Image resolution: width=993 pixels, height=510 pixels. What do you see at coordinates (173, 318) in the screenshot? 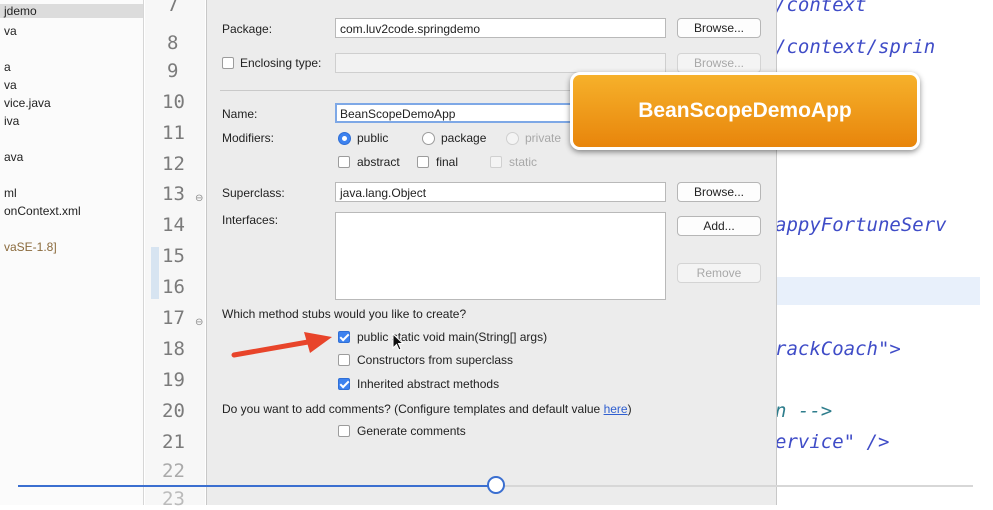
I see `line-number: 17` at bounding box center [173, 318].